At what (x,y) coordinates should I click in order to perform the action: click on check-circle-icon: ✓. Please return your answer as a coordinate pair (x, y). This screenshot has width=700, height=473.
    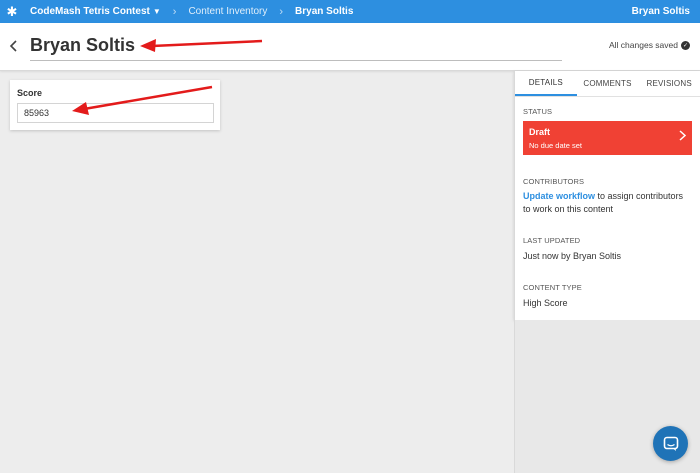
    Looking at the image, I should click on (685, 45).